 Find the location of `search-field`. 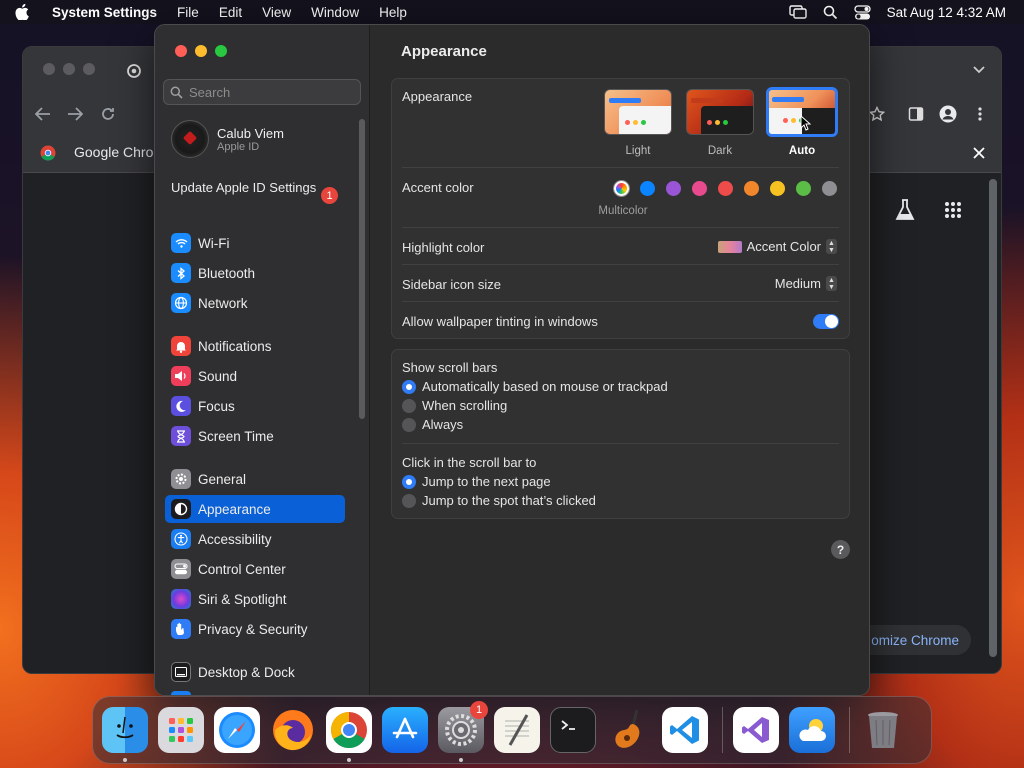

search-field is located at coordinates (262, 92).